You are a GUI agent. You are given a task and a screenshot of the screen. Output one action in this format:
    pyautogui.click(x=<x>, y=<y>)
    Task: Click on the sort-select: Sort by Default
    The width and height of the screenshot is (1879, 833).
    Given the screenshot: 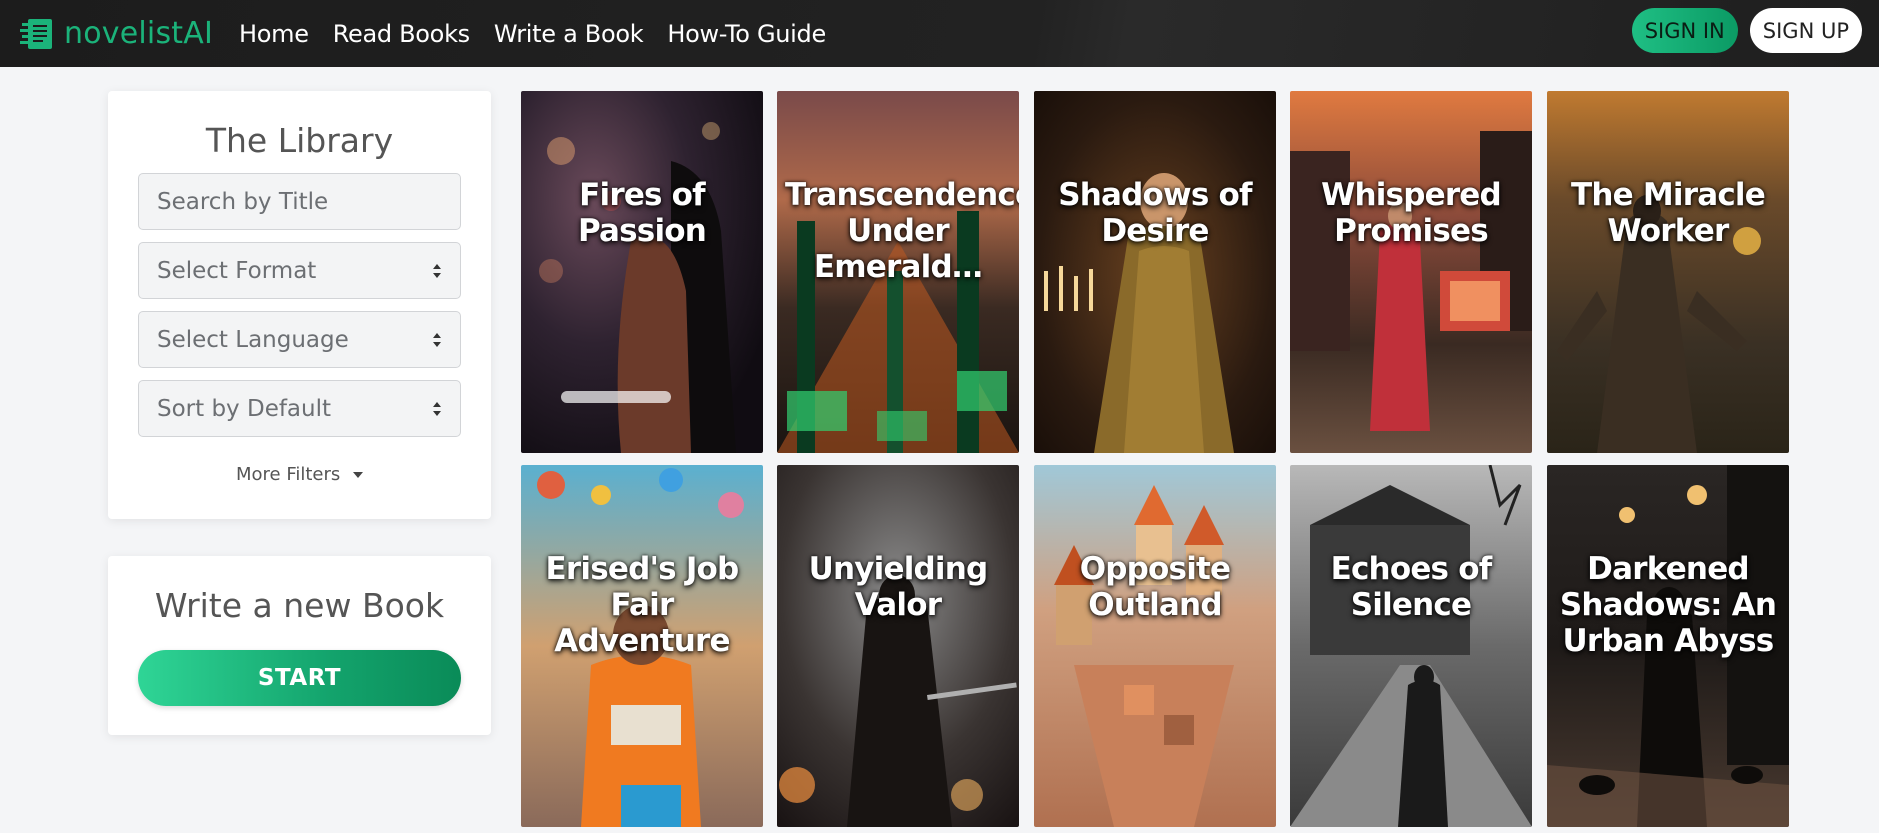 What is the action you would take?
    pyautogui.click(x=299, y=408)
    